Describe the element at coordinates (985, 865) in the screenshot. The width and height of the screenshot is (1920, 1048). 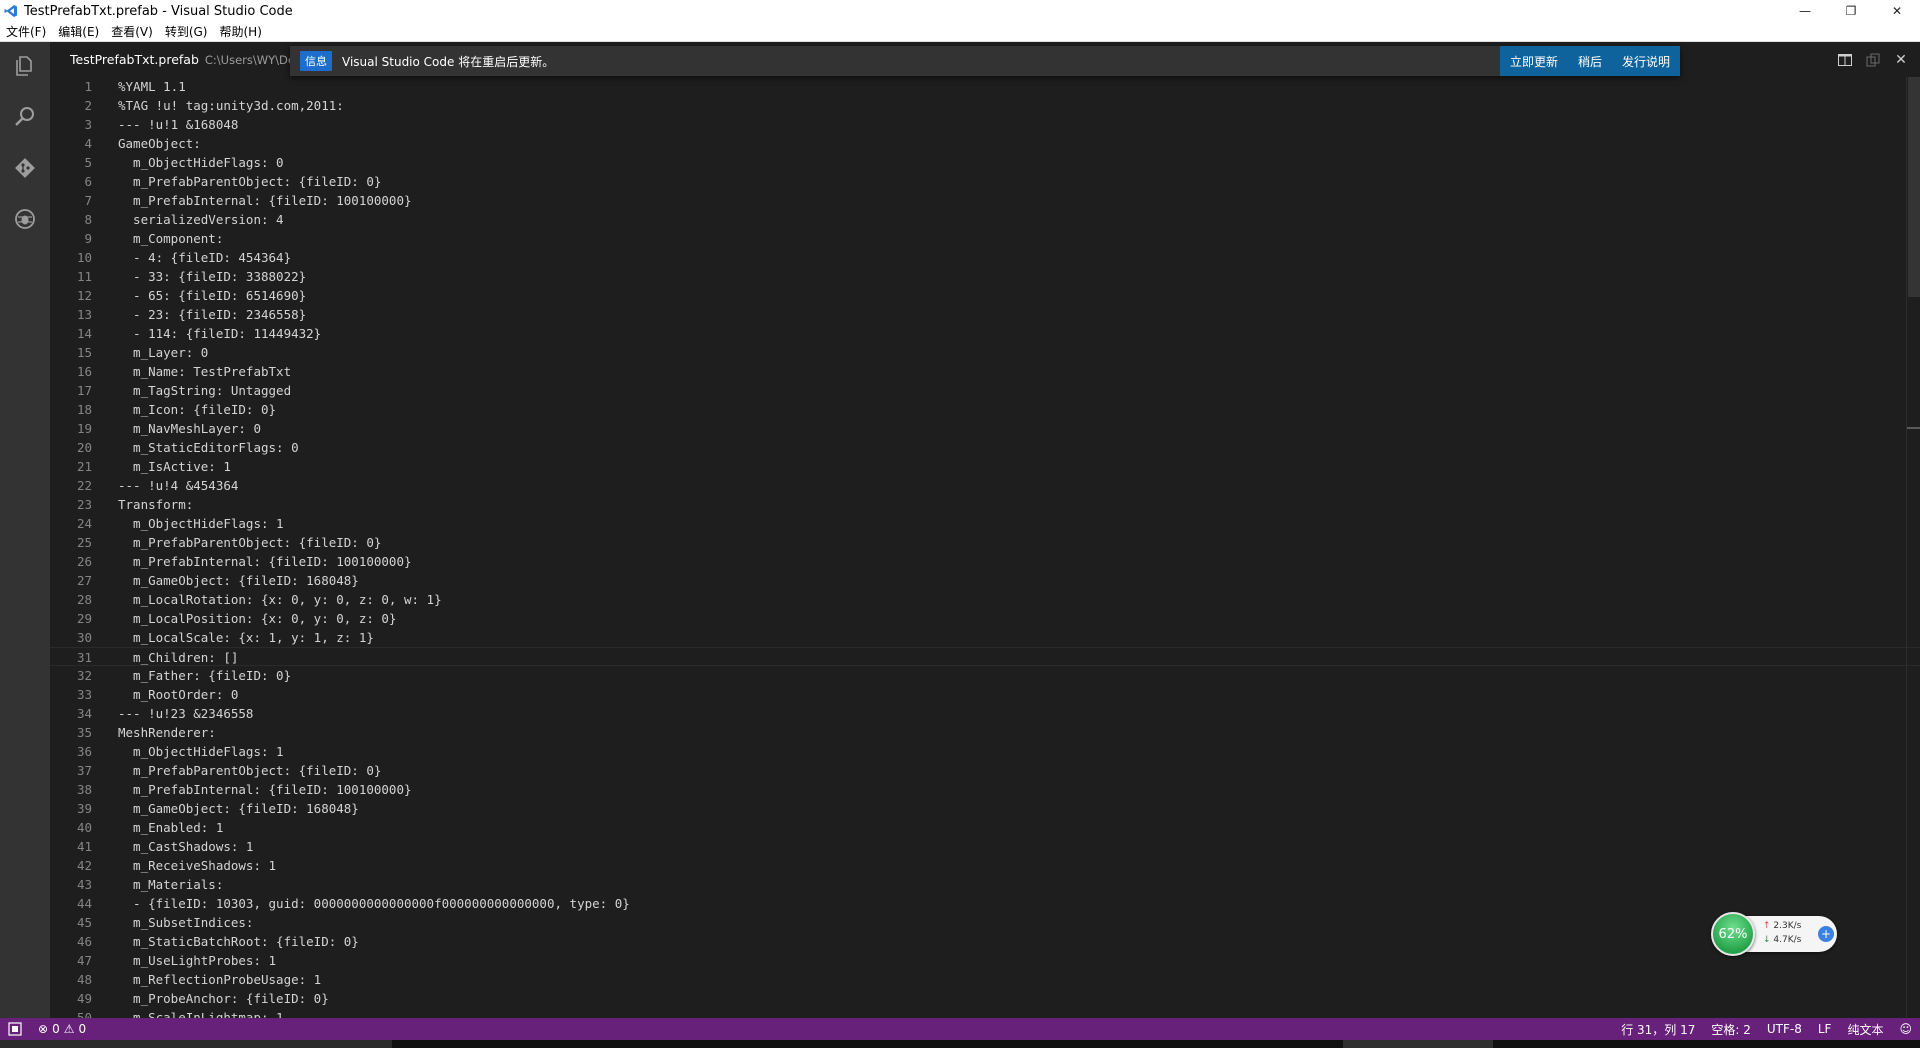
I see `code-line: 42 m_ReceiveShadows: 1` at that location.